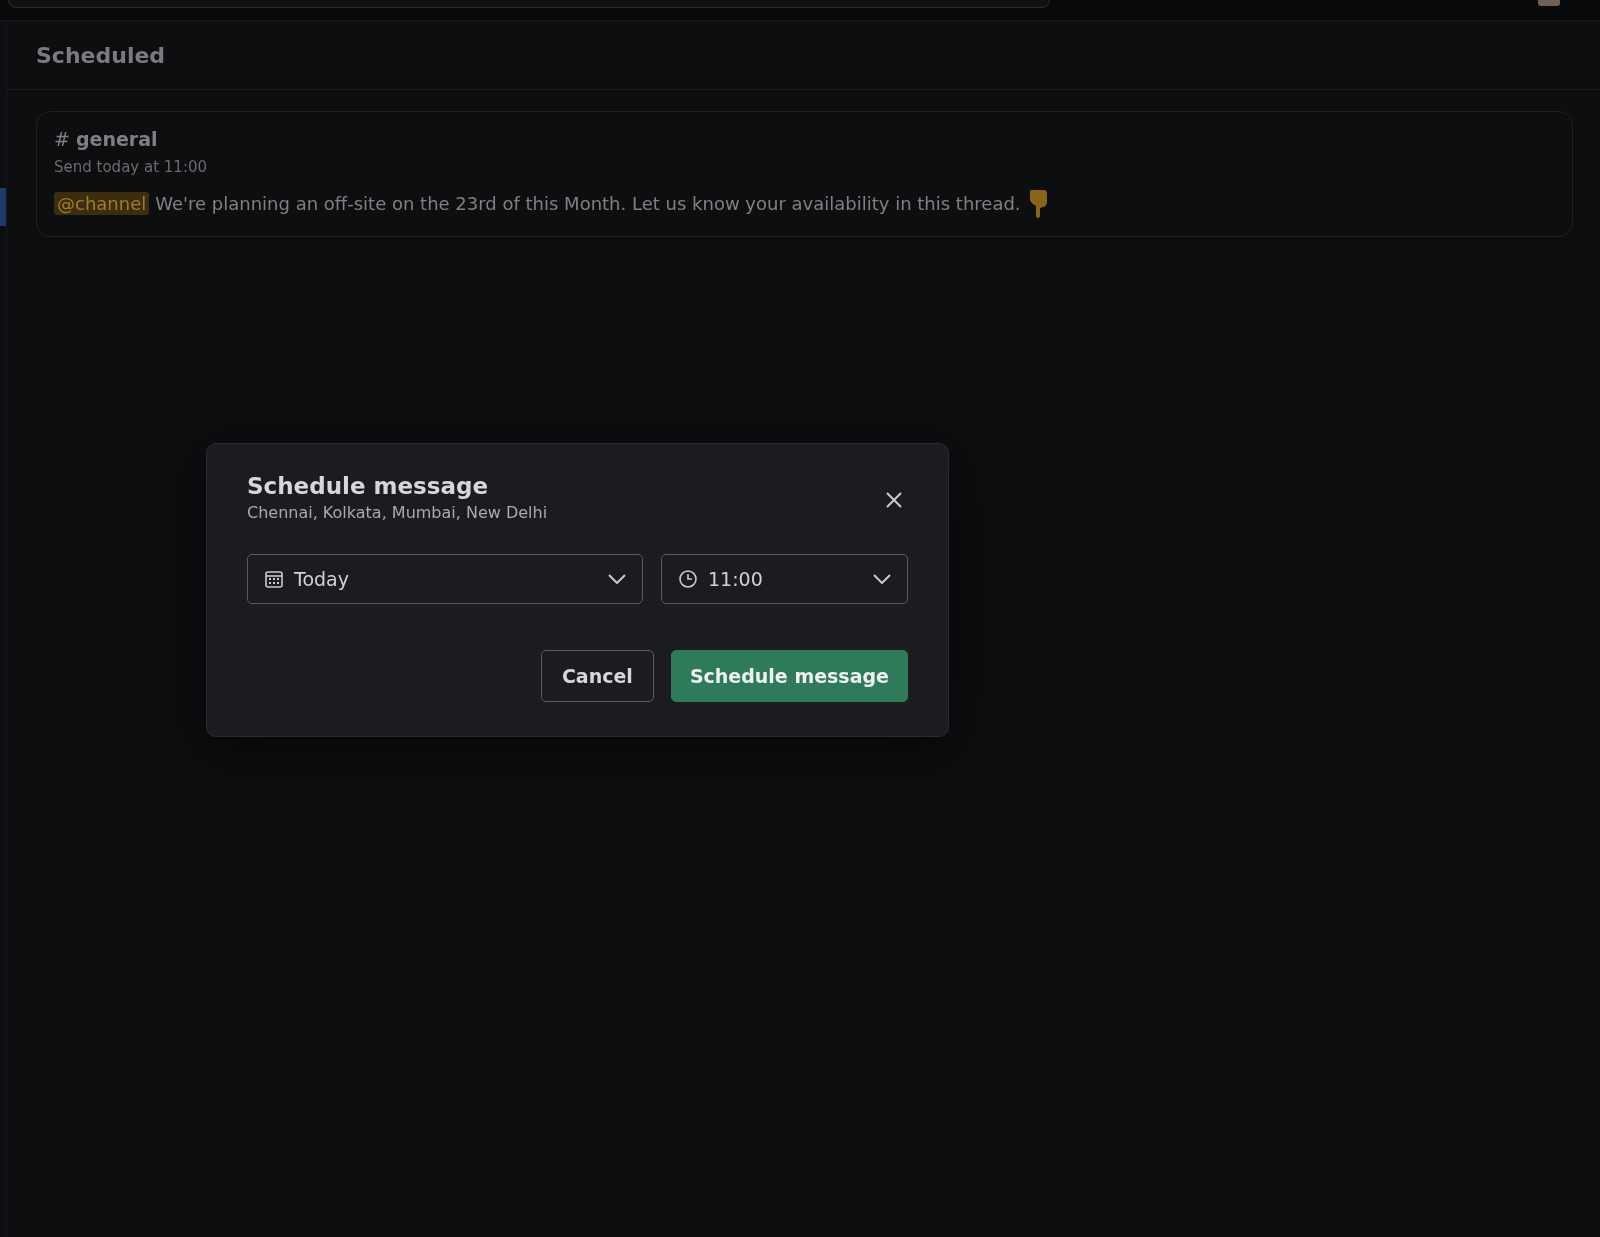  What do you see at coordinates (789, 676) in the screenshot?
I see `schedule-button: Schedule message` at bounding box center [789, 676].